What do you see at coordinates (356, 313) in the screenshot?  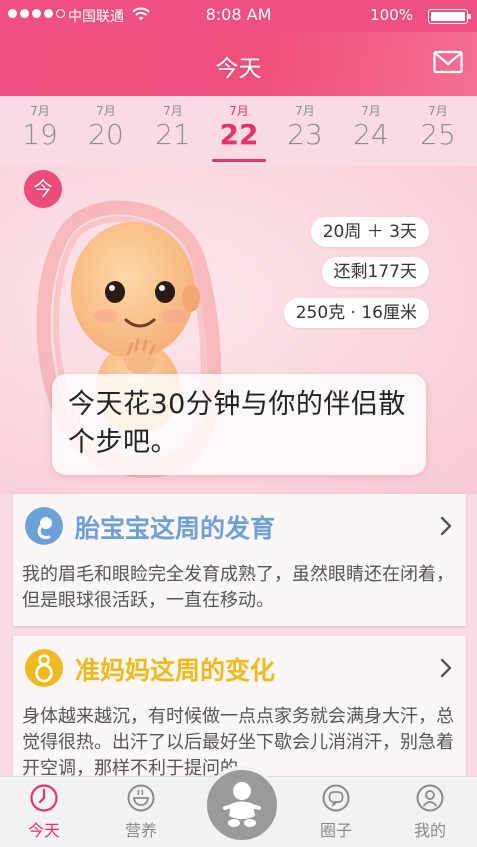 I see `baby-size-badge: 250克 · 16厘米` at bounding box center [356, 313].